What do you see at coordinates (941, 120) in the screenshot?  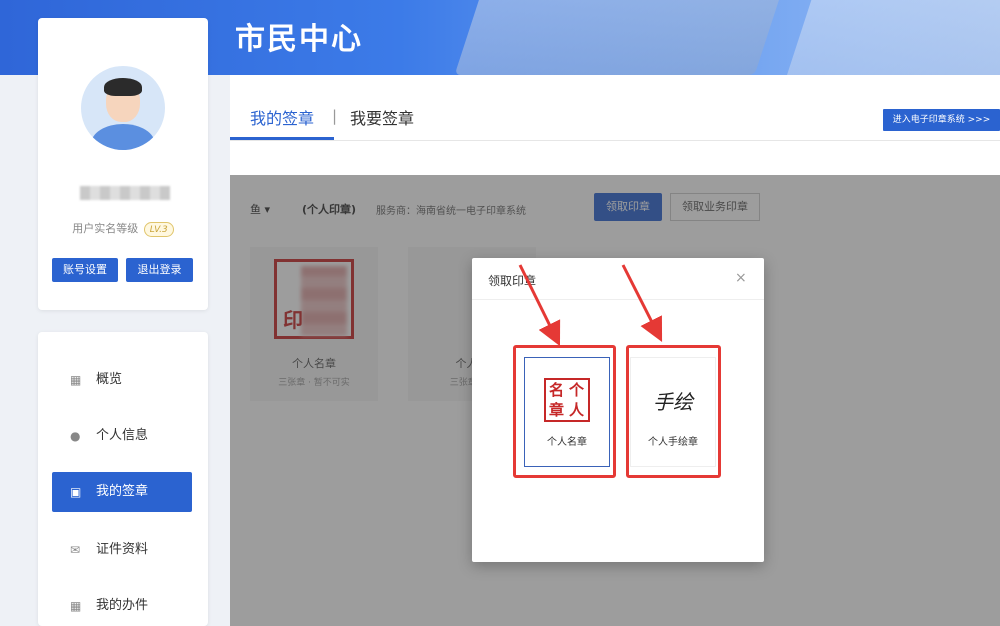 I see `enter-seal-system-button: 进入电子印章系统 >>>` at bounding box center [941, 120].